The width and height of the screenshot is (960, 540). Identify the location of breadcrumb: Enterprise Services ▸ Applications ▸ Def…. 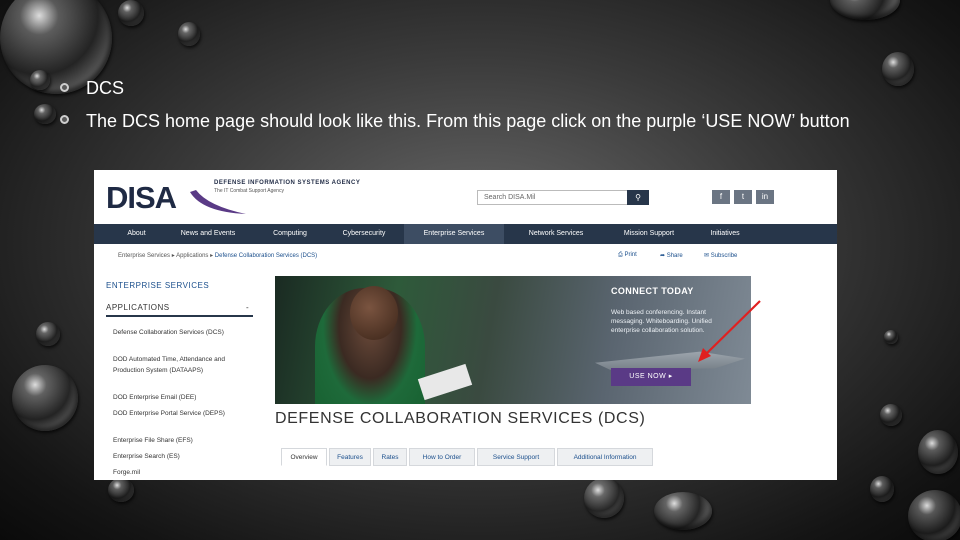
(217, 255).